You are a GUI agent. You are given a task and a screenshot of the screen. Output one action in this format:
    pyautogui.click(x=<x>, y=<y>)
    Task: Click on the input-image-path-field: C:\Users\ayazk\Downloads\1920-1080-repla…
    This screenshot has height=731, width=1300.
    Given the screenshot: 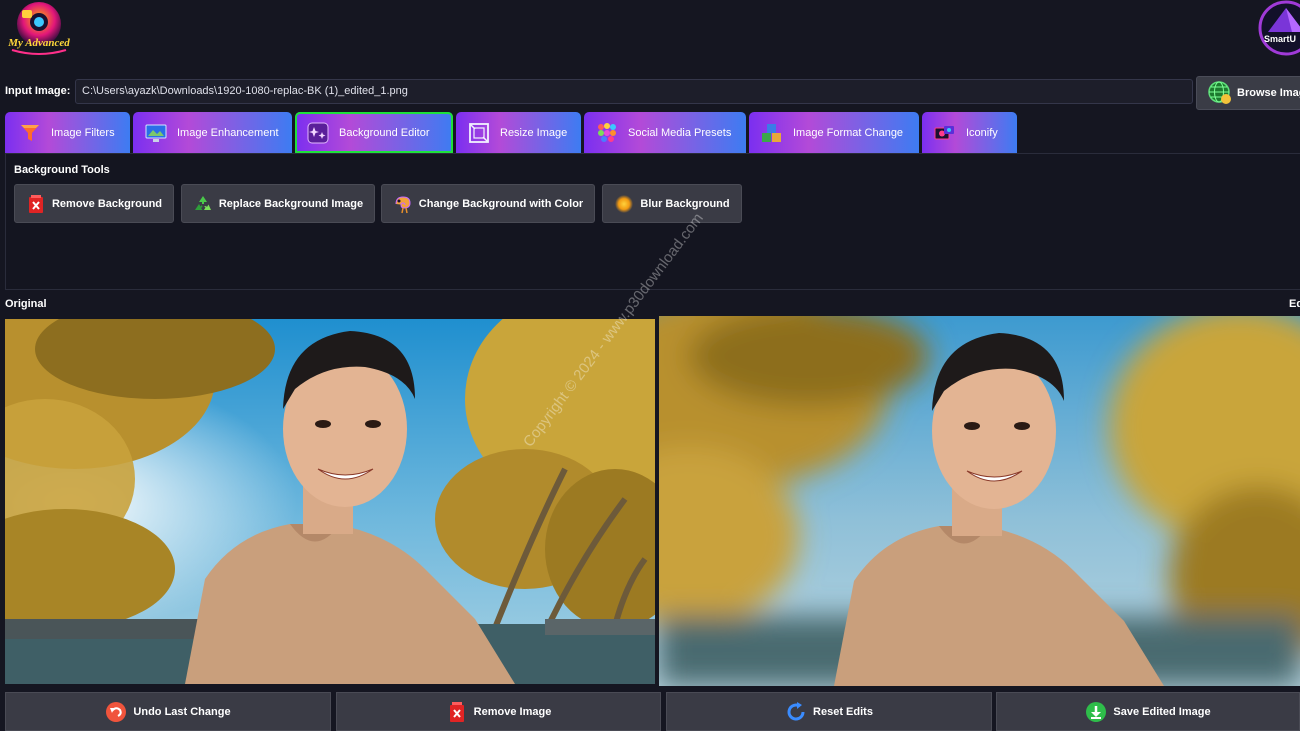 What is the action you would take?
    pyautogui.click(x=634, y=91)
    